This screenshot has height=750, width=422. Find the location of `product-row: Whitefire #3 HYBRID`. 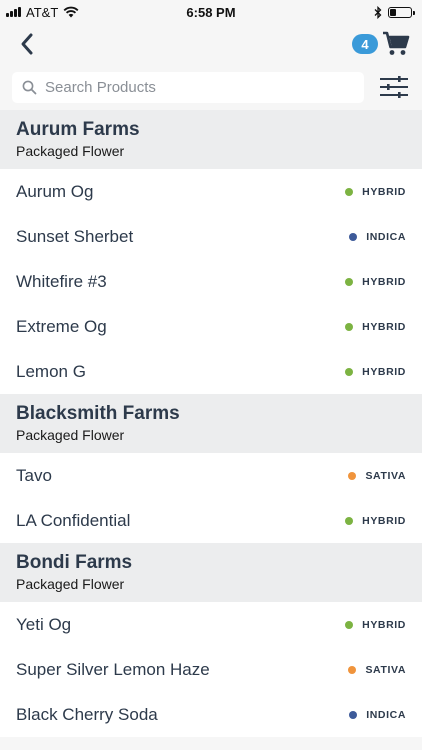

product-row: Whitefire #3 HYBRID is located at coordinates (211, 281).